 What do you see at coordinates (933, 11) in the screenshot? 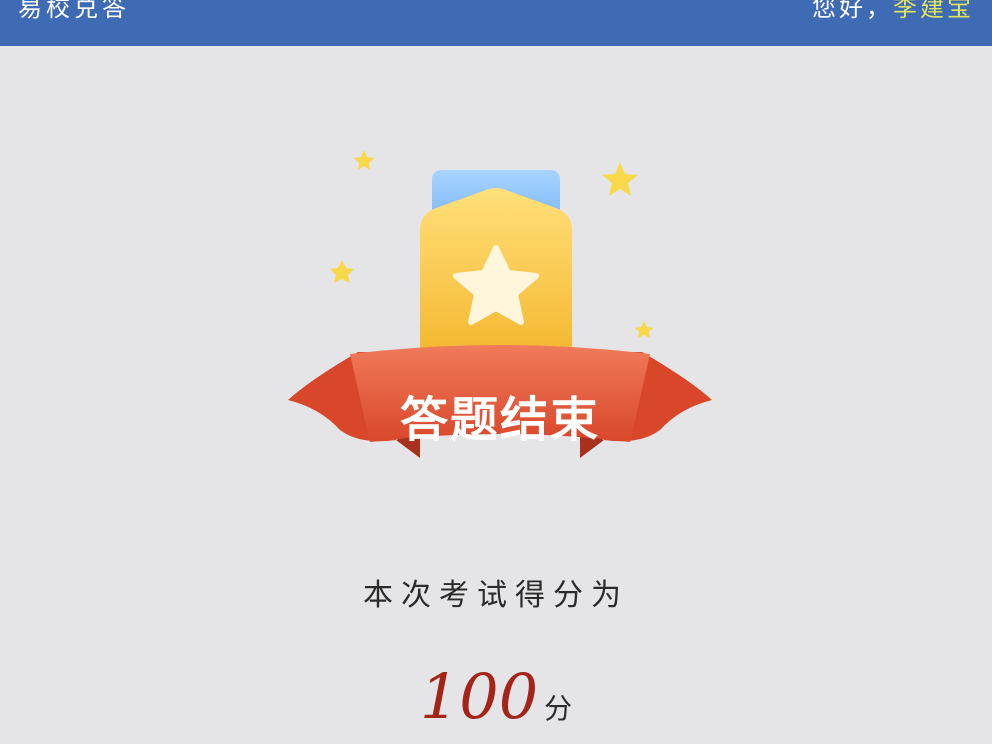
I see `user-name: 李建宝` at bounding box center [933, 11].